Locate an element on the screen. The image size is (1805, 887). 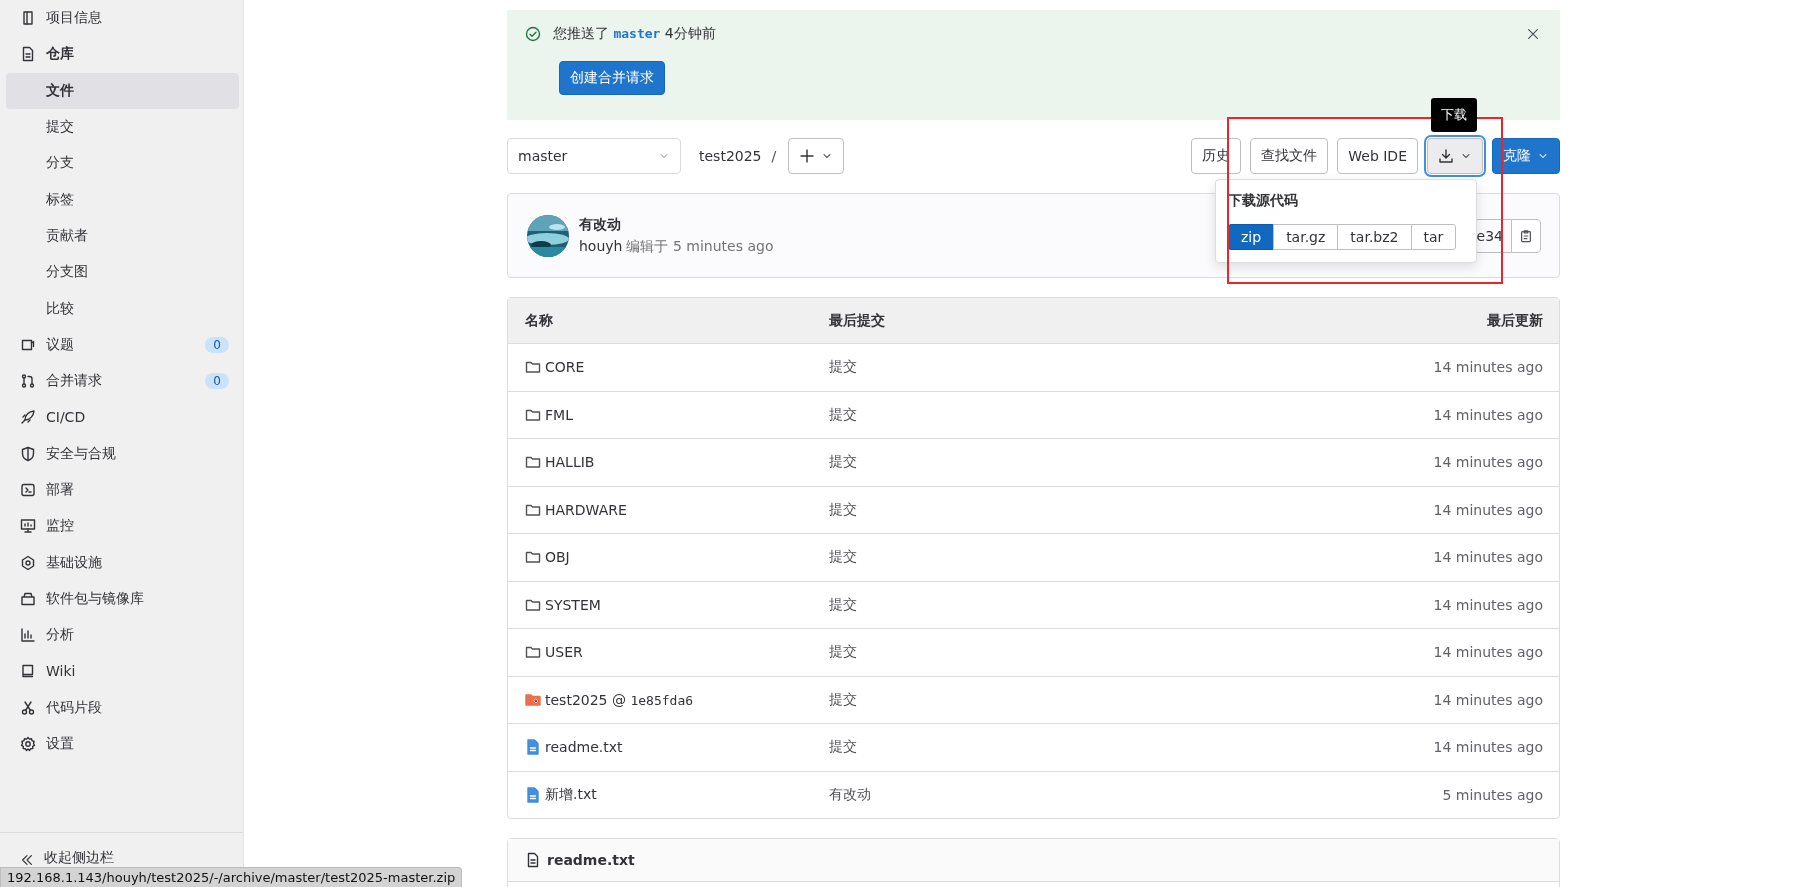
nav-item: 分析 is located at coordinates (122, 635).